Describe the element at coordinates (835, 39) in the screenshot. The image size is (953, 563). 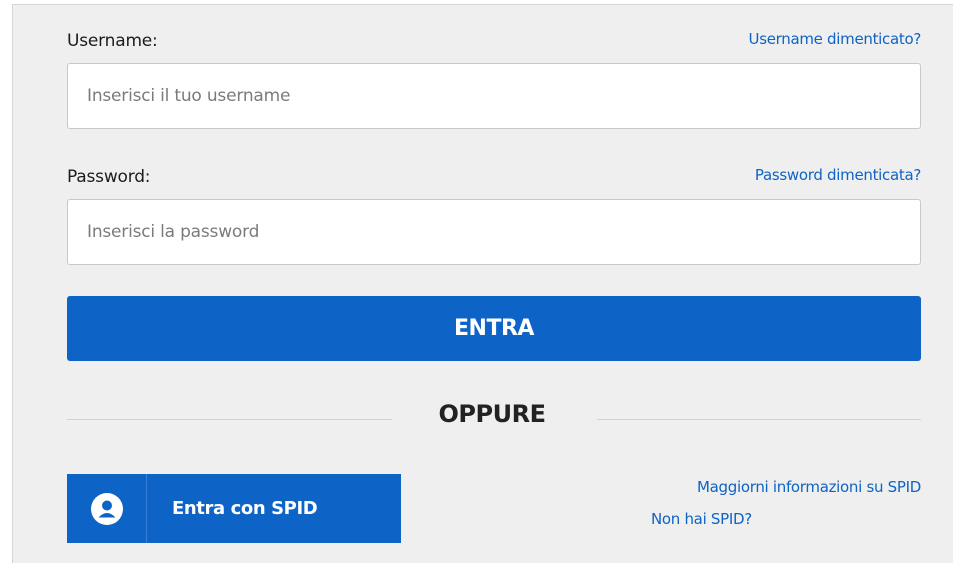
I see `forgot-username-link: Username dimenticato?` at that location.